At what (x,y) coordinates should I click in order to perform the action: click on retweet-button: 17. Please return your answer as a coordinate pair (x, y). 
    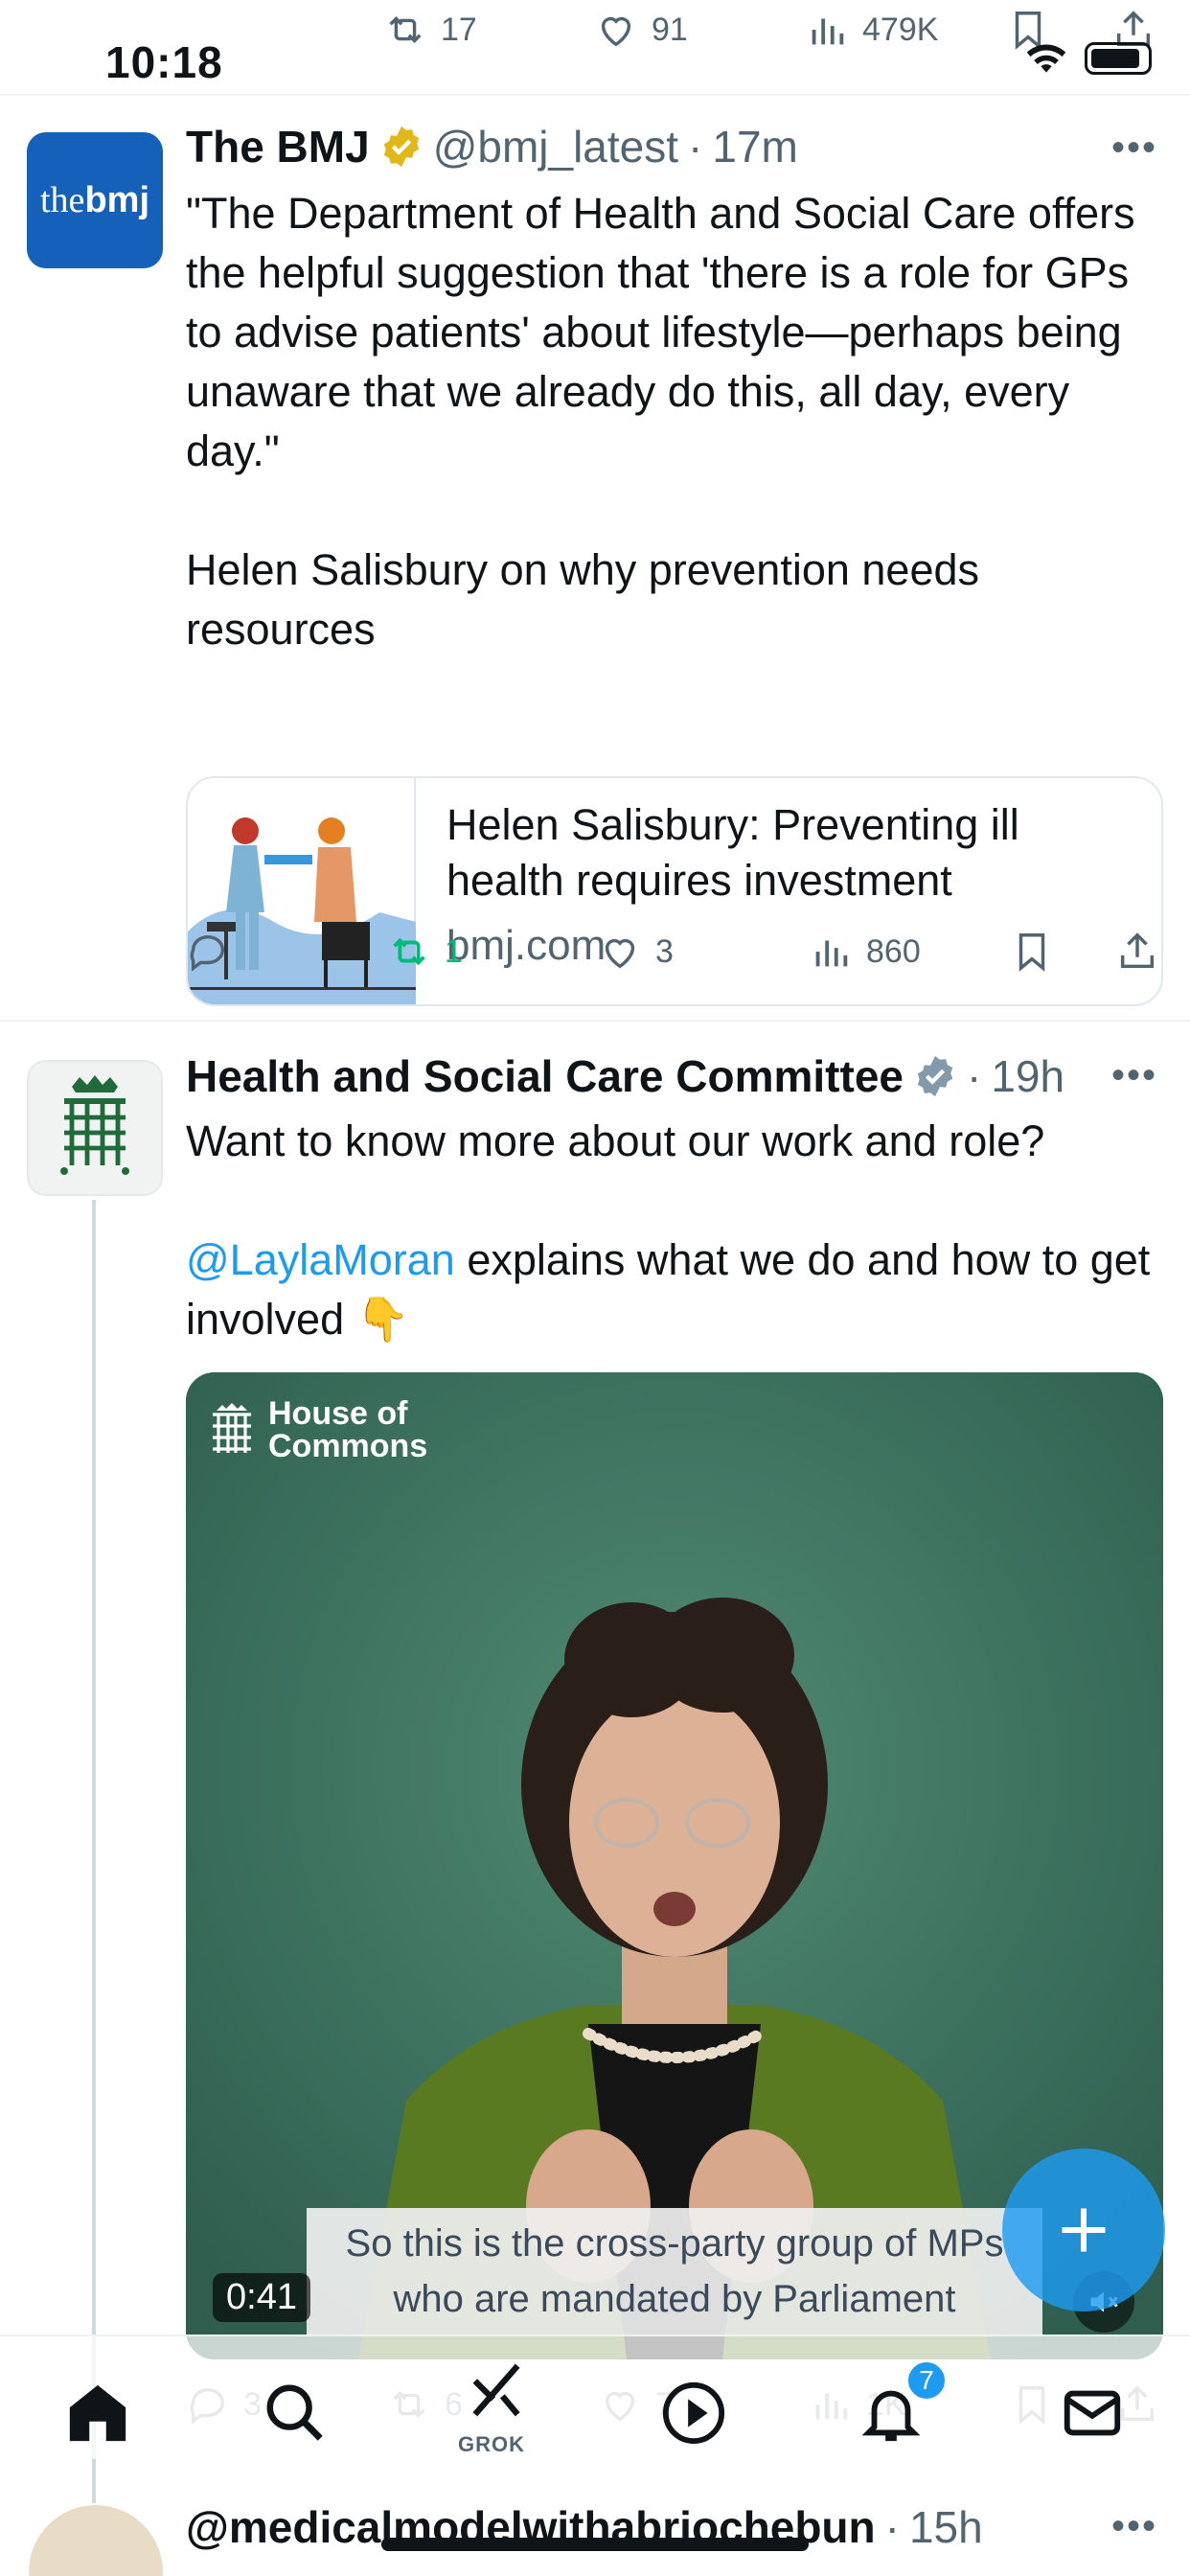
    Looking at the image, I should click on (430, 30).